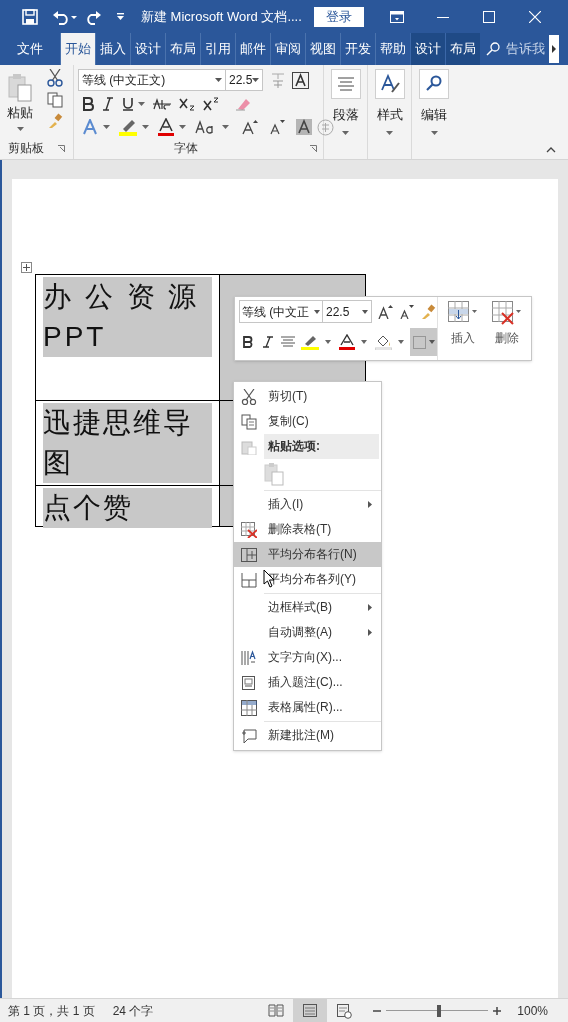 The height and width of the screenshot is (1022, 568). I want to click on zoom-slider, so click(437, 1010).